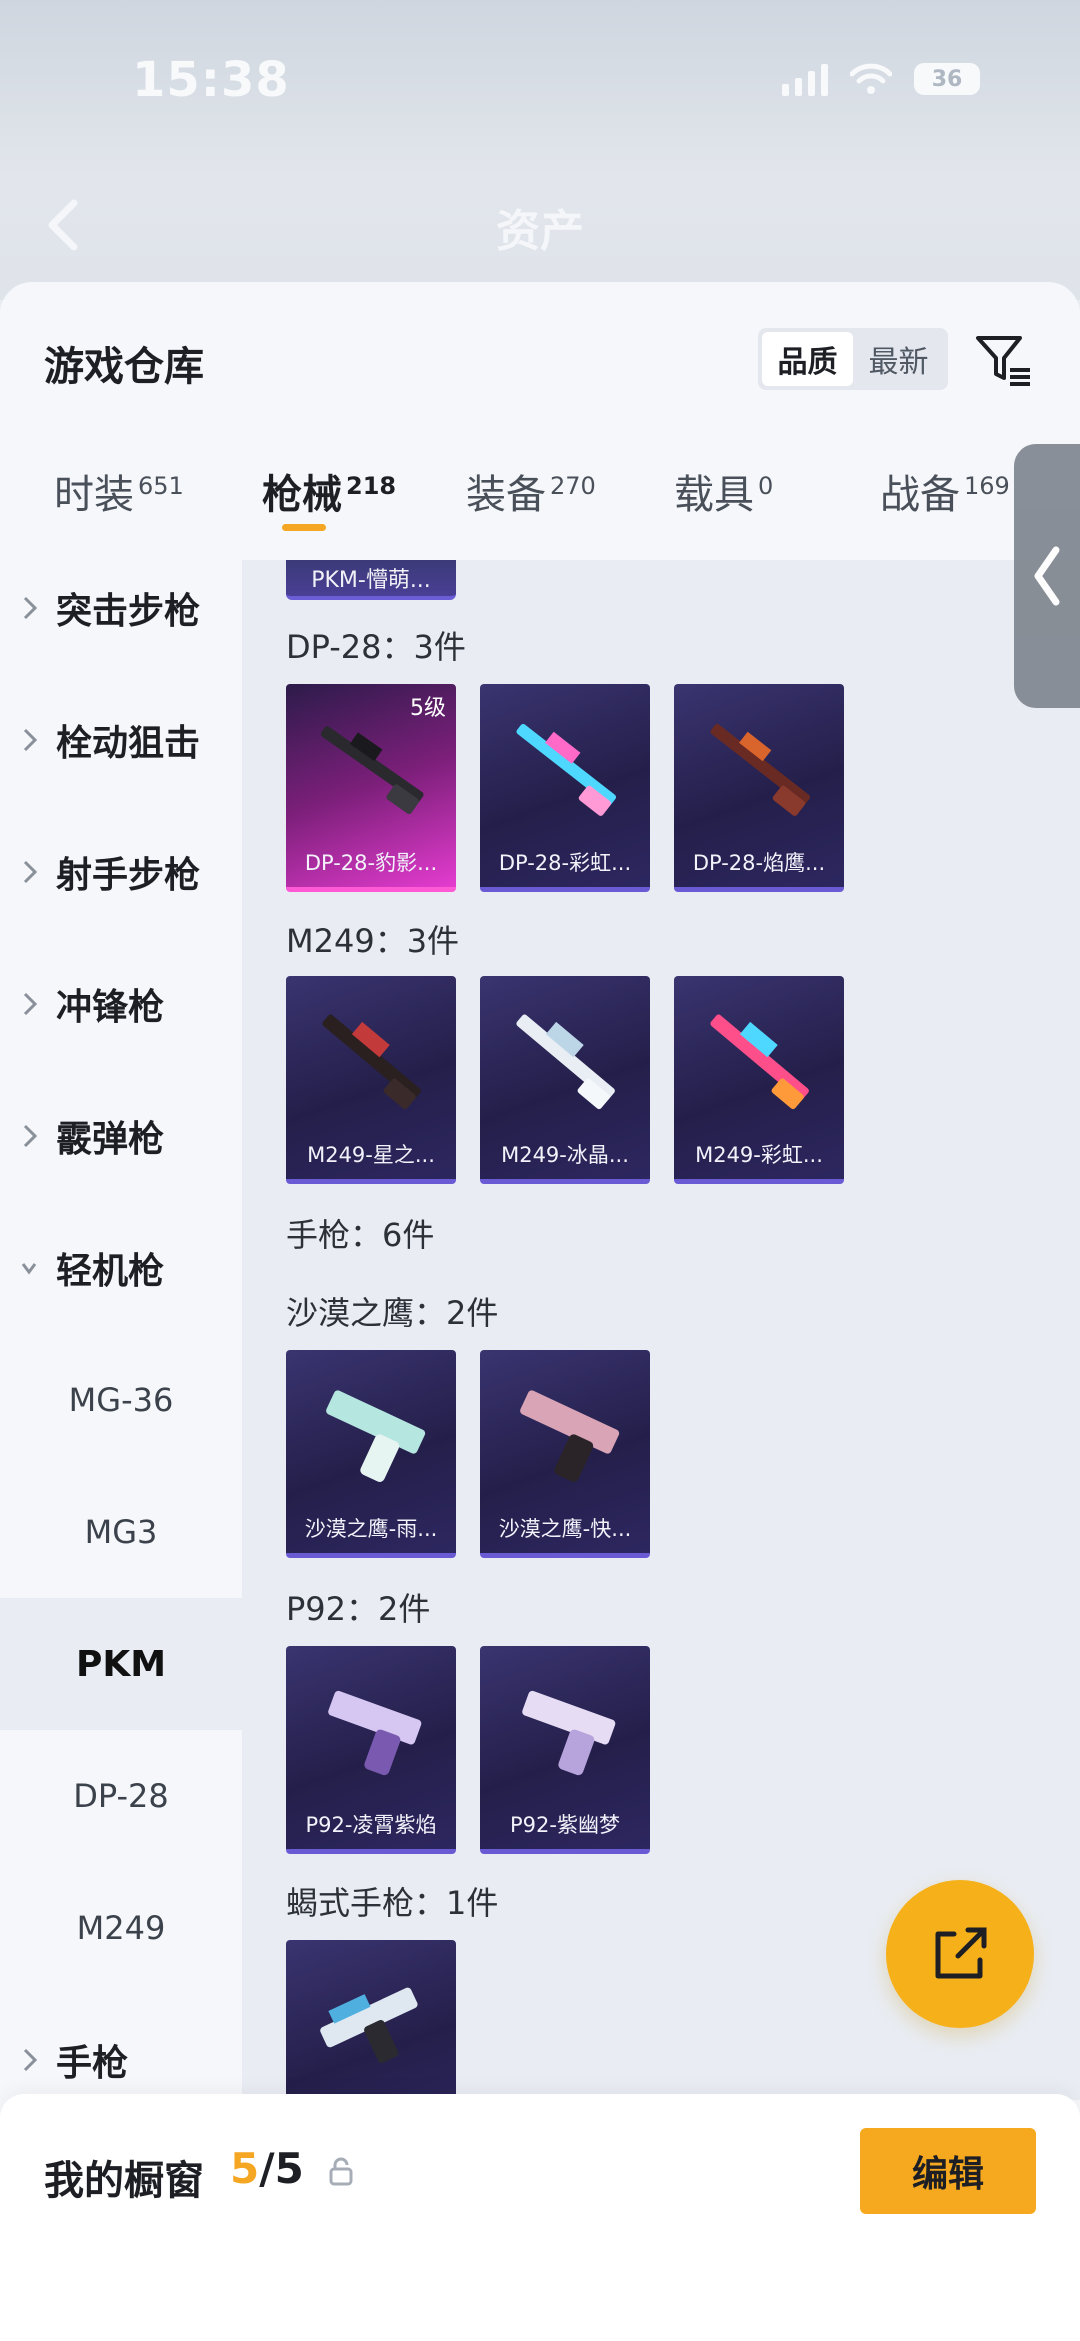 The width and height of the screenshot is (1080, 2341). Describe the element at coordinates (304, 527) in the screenshot. I see `active-tab-indicator` at that location.